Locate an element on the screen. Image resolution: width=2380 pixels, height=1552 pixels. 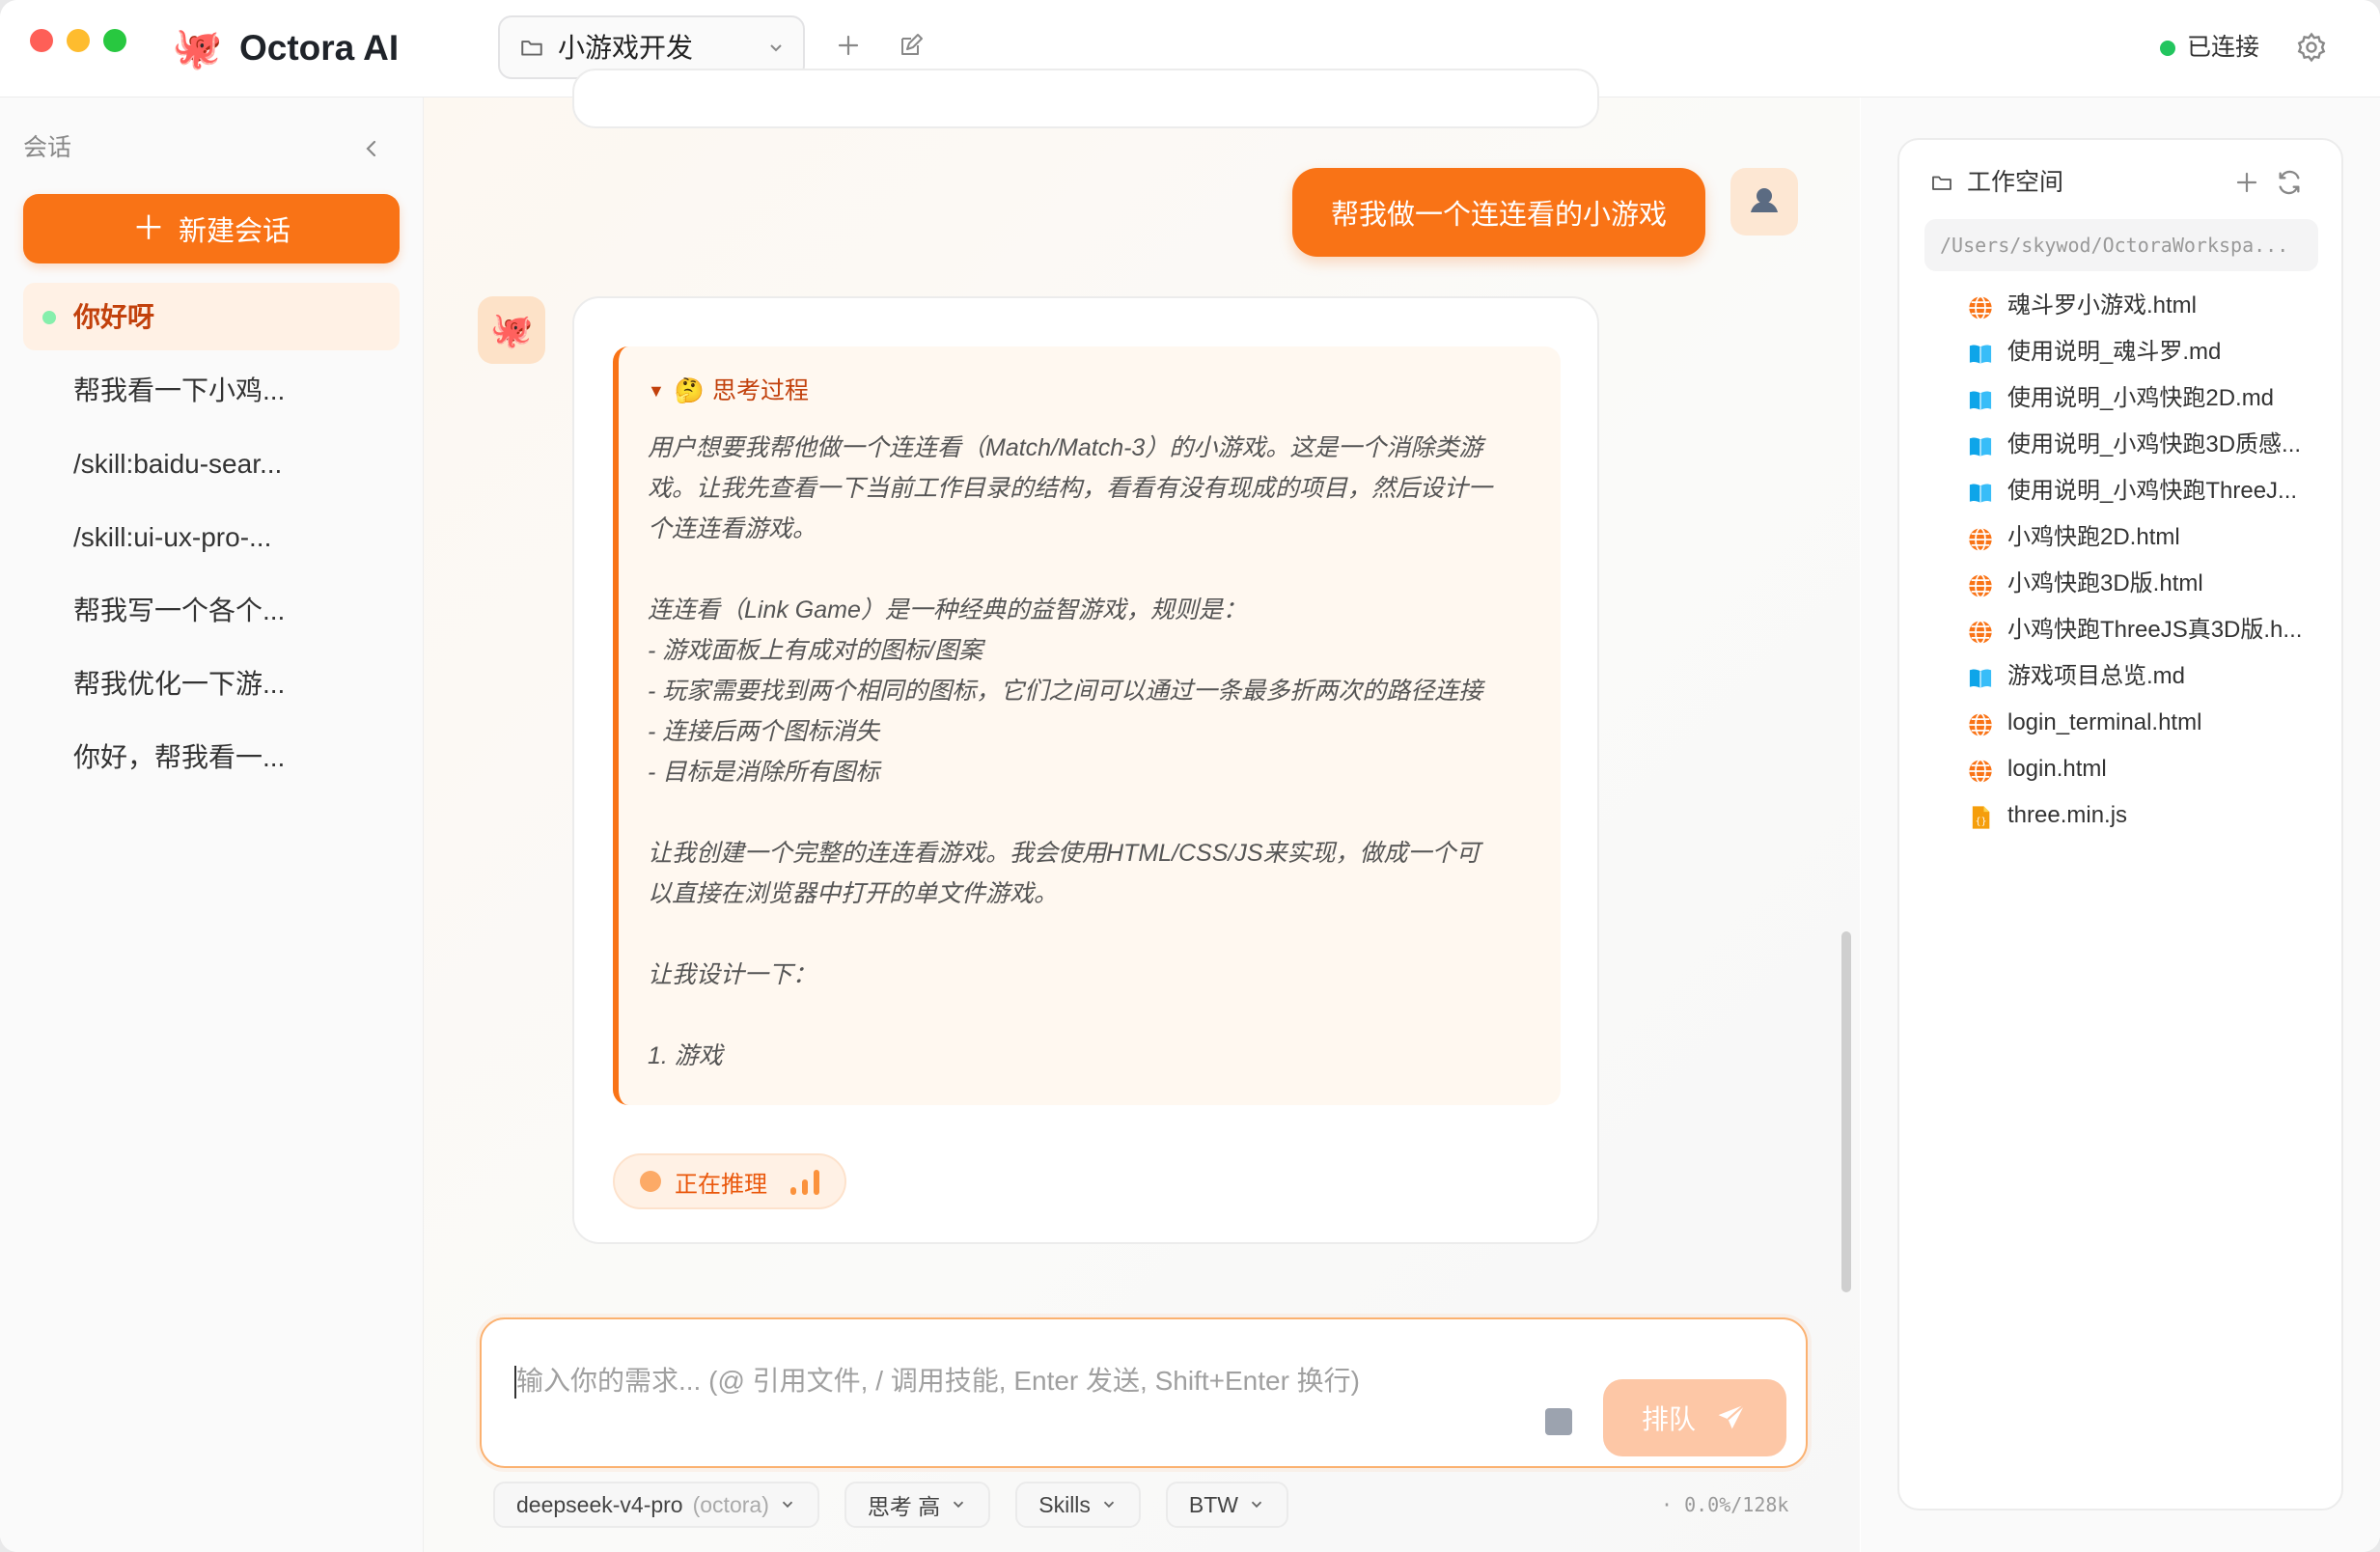
model-provider: (octora) is located at coordinates (730, 1504).